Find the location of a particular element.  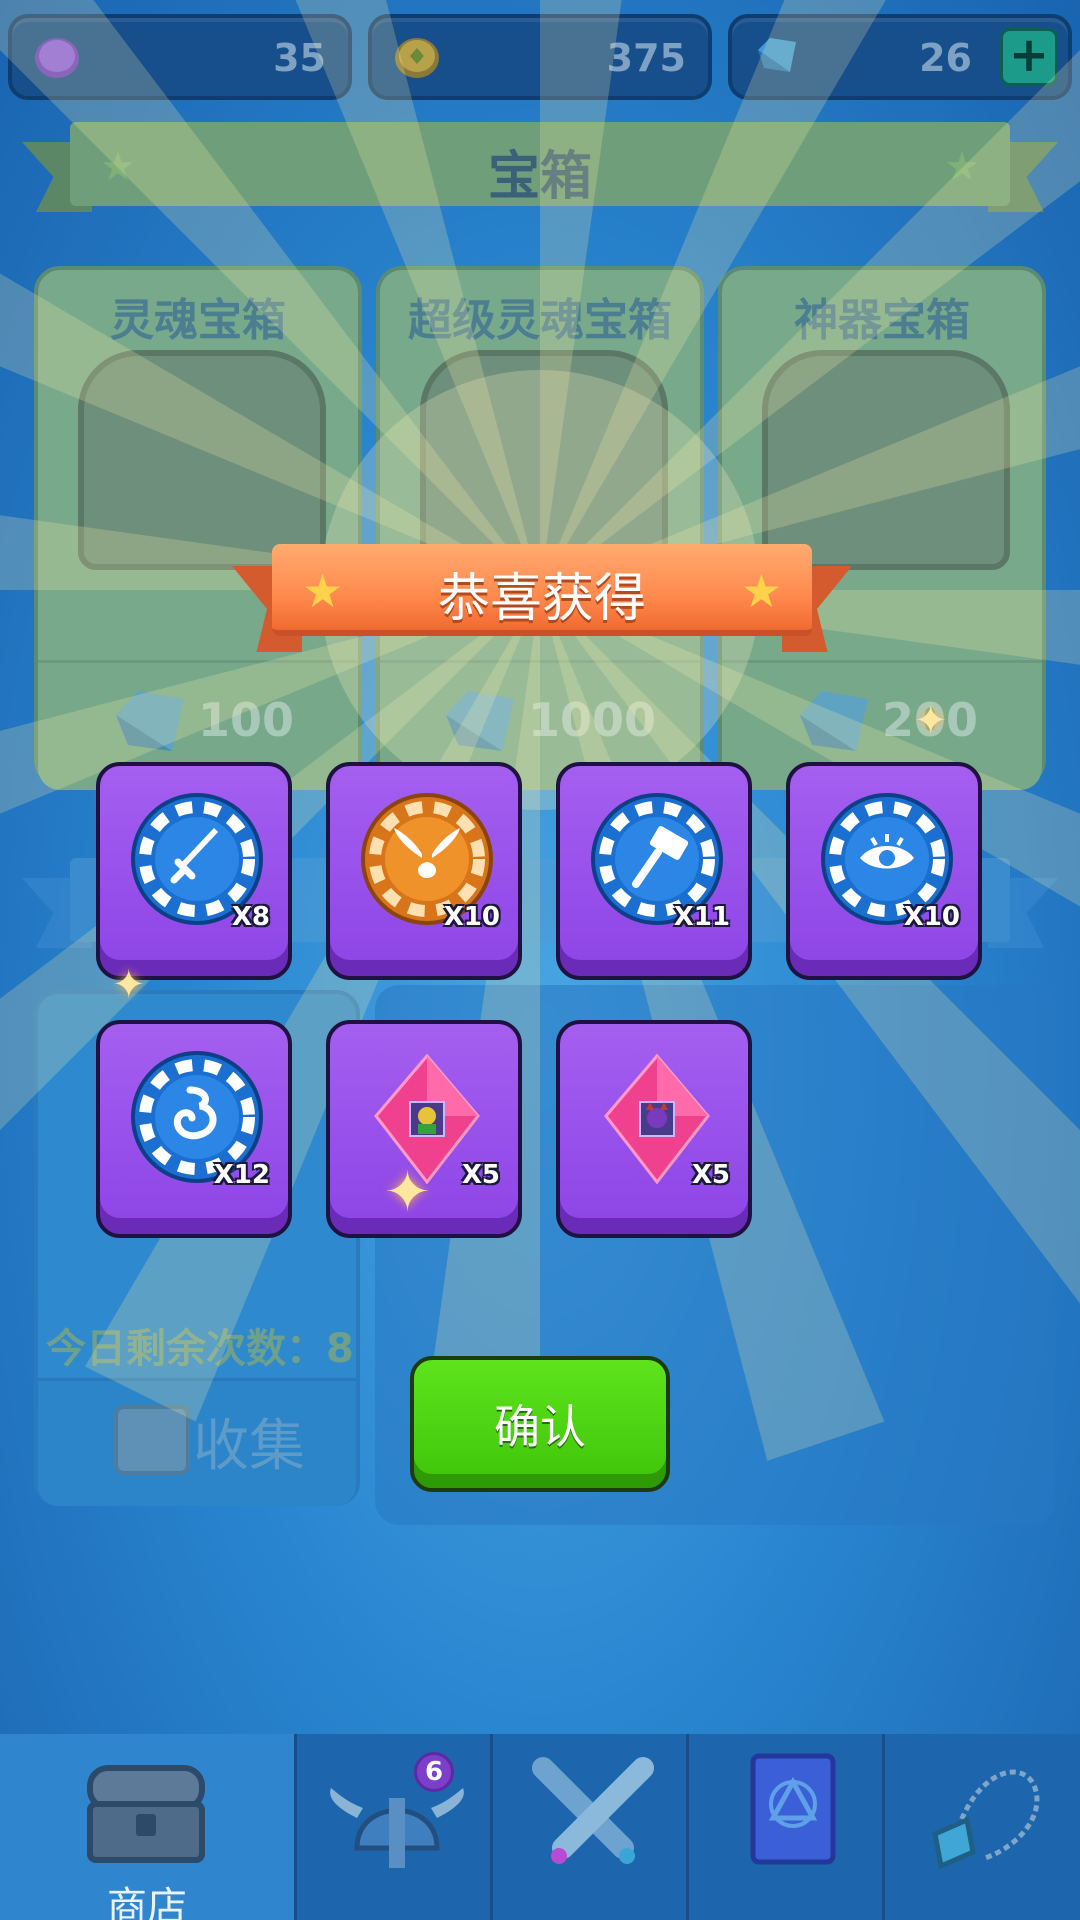

chest-icon is located at coordinates (146, 1814).